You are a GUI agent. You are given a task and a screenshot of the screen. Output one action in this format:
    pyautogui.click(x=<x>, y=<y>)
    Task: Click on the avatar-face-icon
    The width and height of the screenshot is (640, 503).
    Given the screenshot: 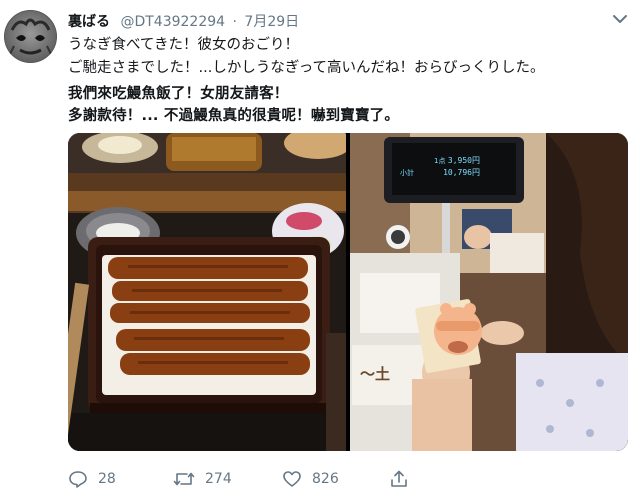 What is the action you would take?
    pyautogui.click(x=30, y=36)
    